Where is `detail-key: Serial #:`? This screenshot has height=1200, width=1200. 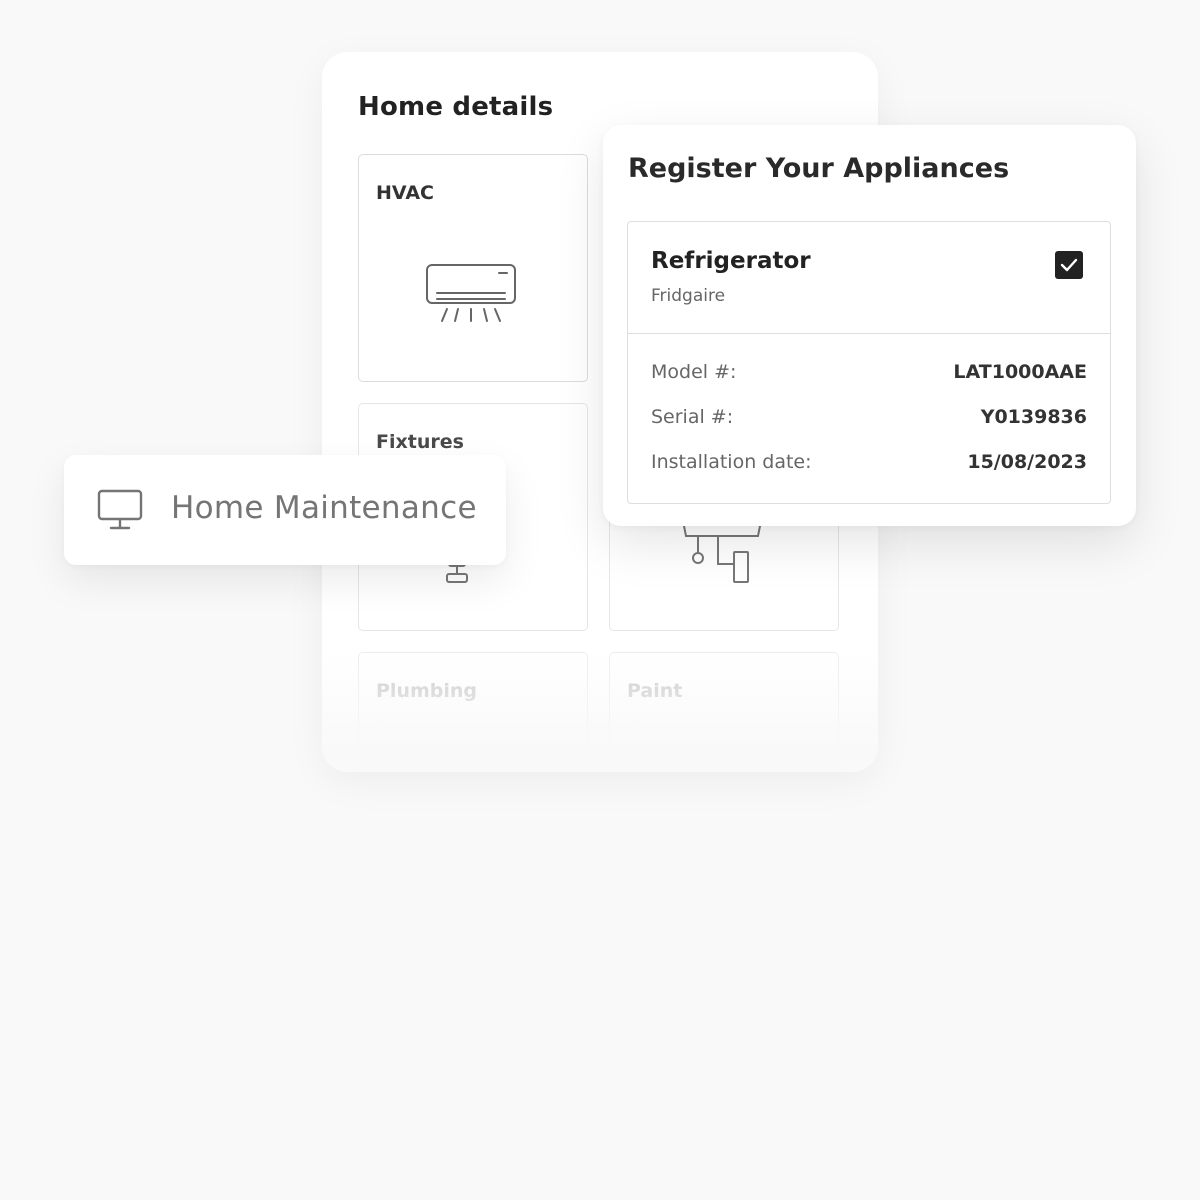
detail-key: Serial #: is located at coordinates (692, 416).